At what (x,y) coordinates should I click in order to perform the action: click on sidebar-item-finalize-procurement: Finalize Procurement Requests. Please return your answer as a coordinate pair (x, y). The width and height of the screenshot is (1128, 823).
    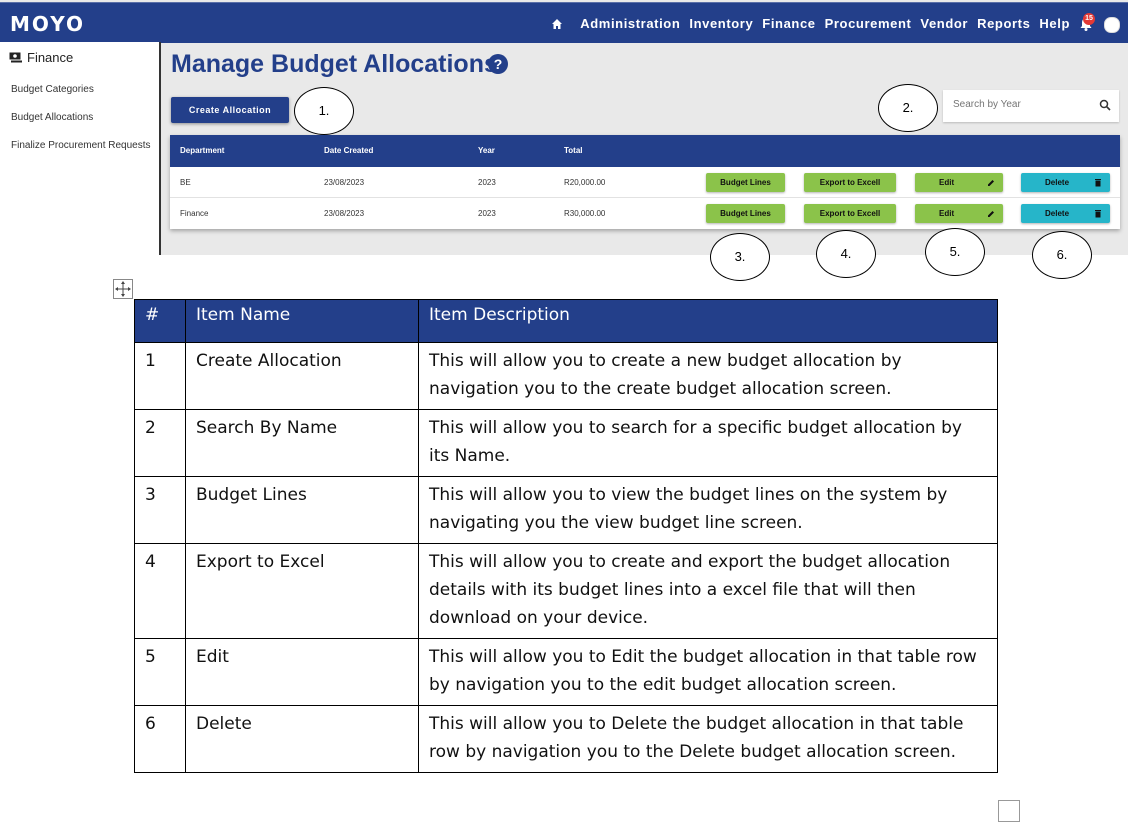
    Looking at the image, I should click on (81, 145).